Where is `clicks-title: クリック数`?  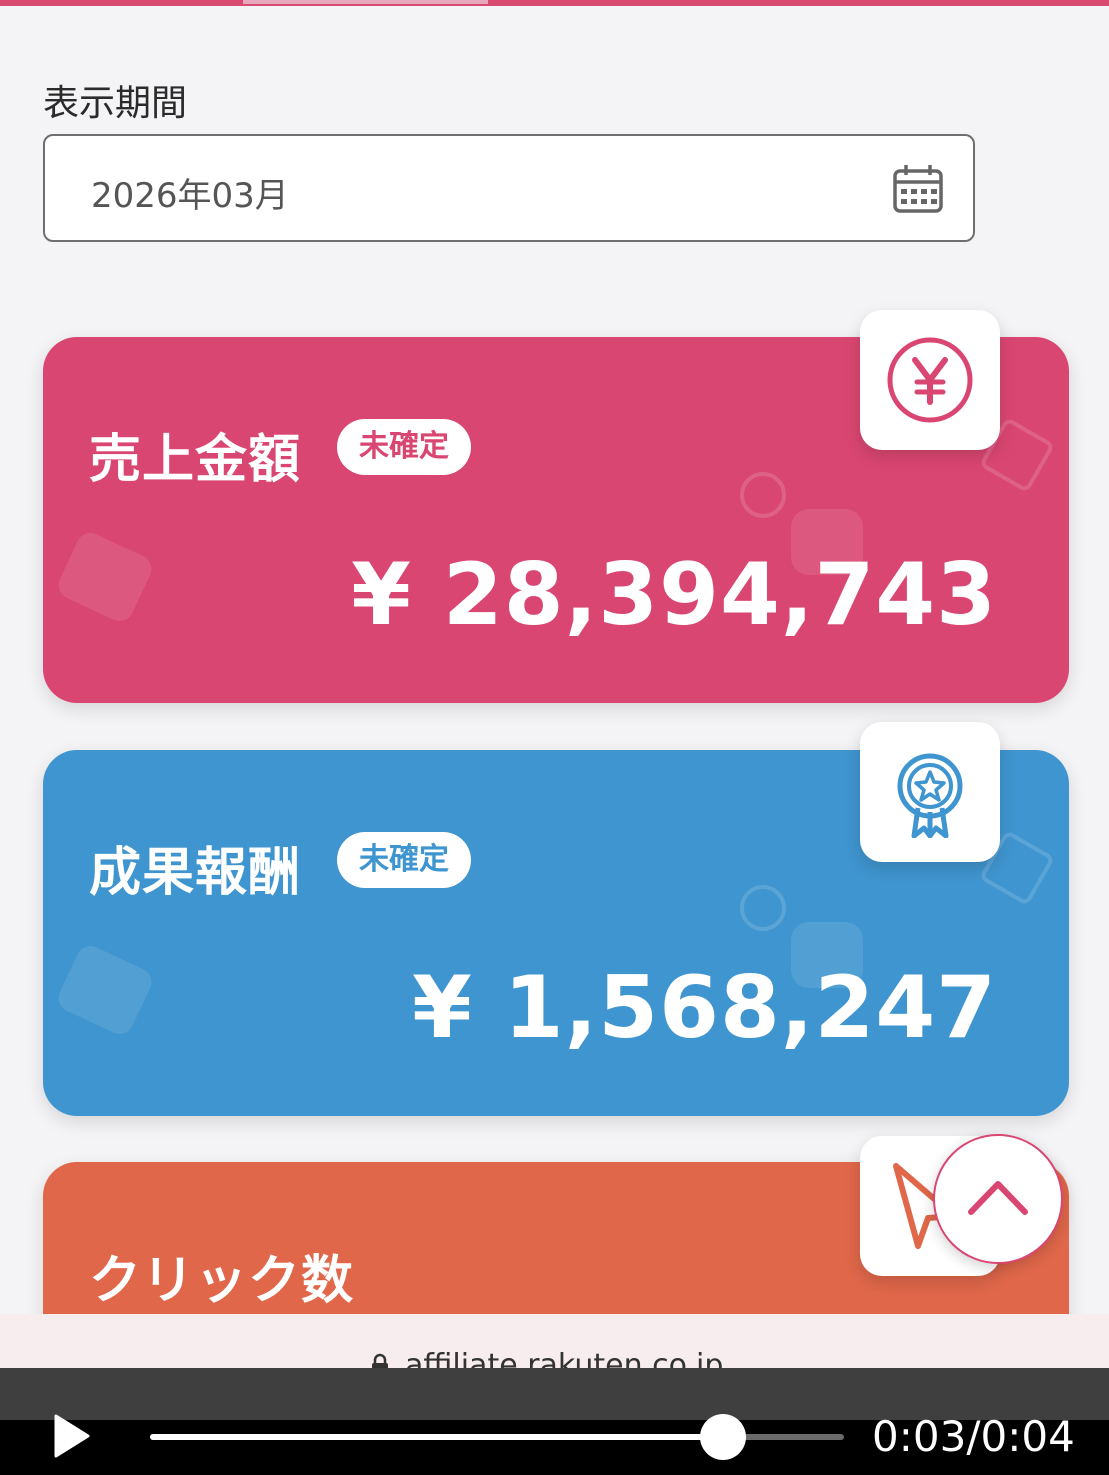 clicks-title: クリック数 is located at coordinates (222, 1281).